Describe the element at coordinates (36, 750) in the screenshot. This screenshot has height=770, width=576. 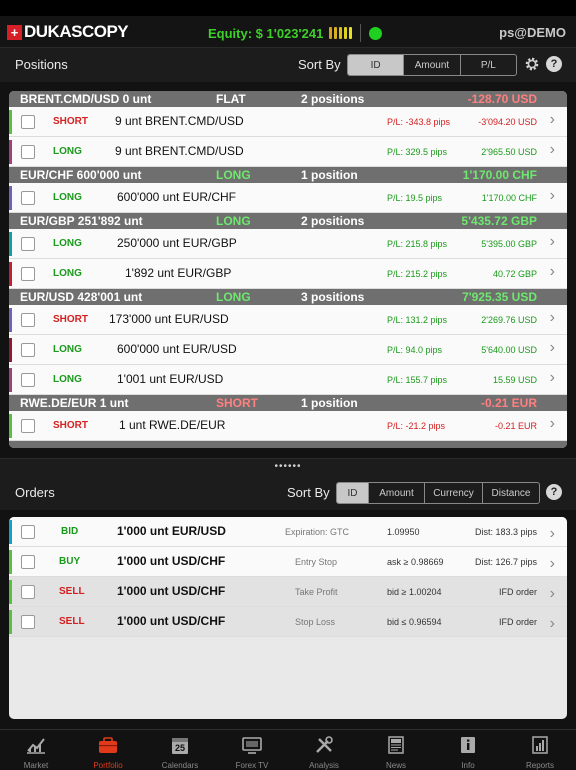
I see `tab-market: Market` at that location.